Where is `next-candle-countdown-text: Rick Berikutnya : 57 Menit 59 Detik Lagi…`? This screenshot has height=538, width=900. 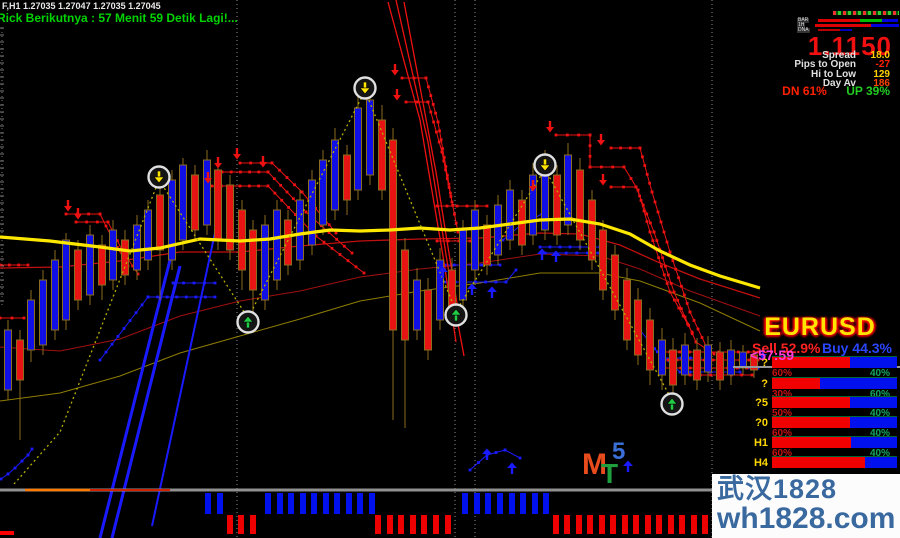 next-candle-countdown-text: Rick Berikutnya : 57 Menit 59 Detik Lagi… is located at coordinates (119, 18).